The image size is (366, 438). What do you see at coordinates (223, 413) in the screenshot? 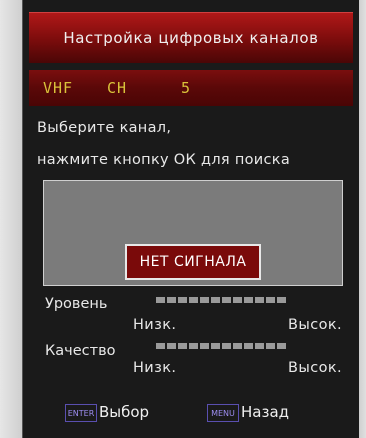
I see `menu-key-icon: MENU` at bounding box center [223, 413].